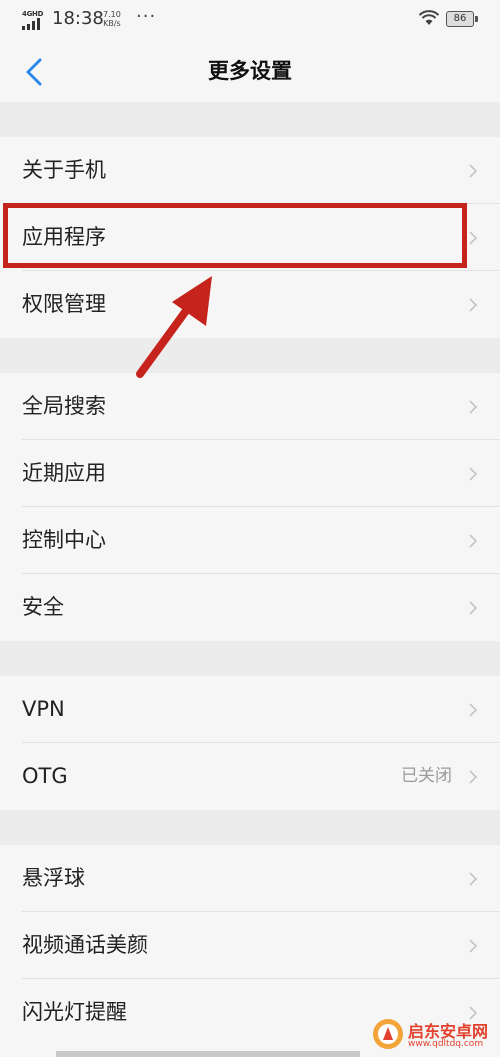  What do you see at coordinates (250, 406) in the screenshot?
I see `row-global-search: 全局搜索` at bounding box center [250, 406].